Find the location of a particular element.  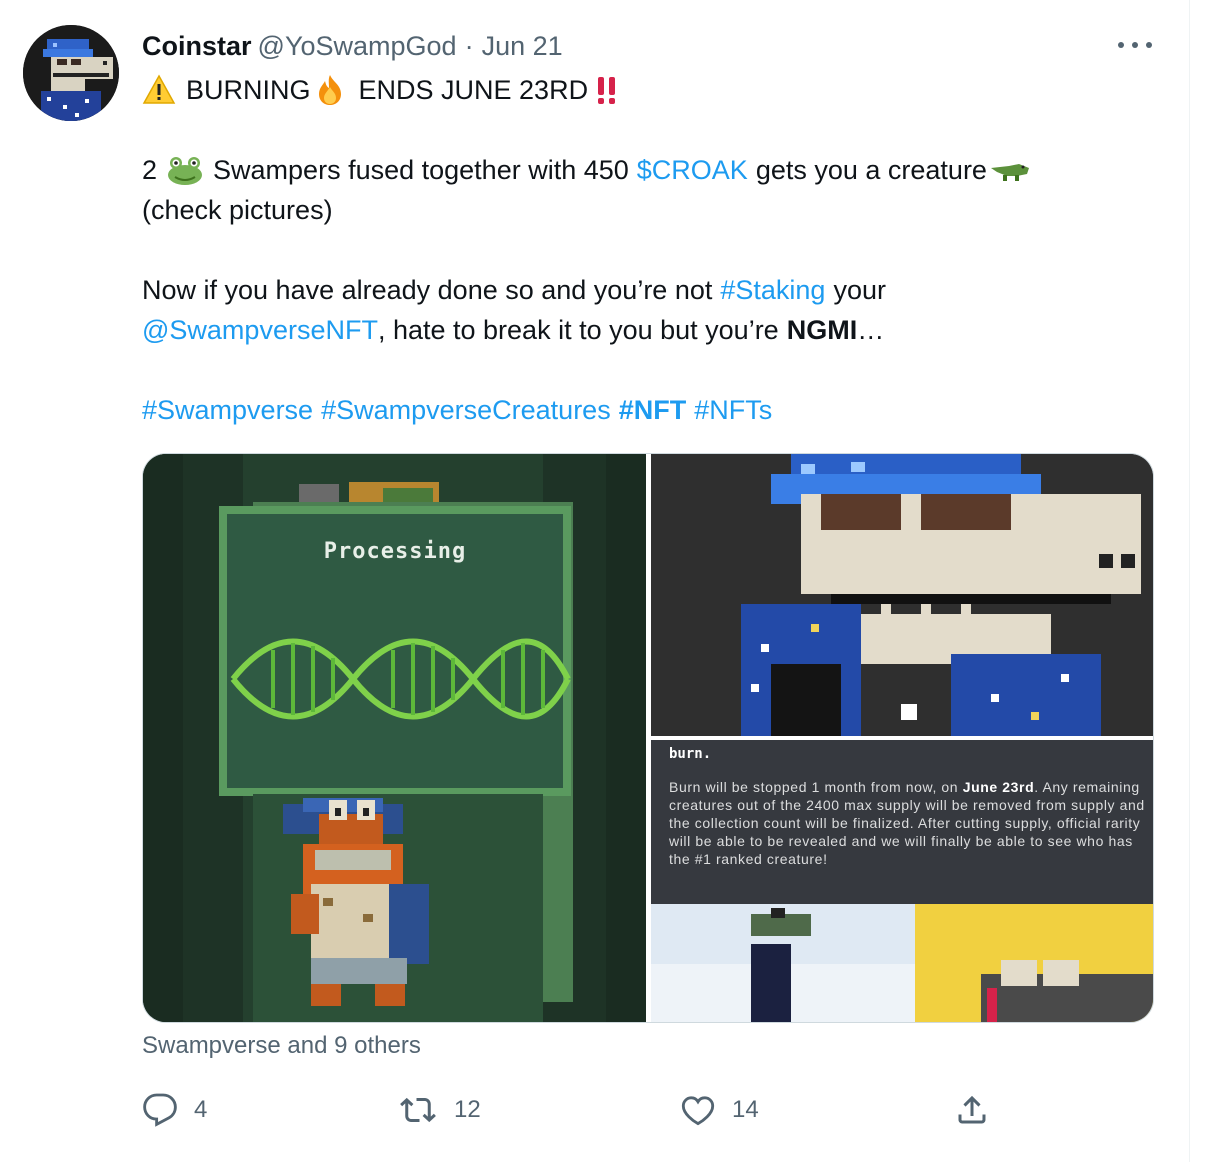

timeline-divider is located at coordinates (1189, 581).